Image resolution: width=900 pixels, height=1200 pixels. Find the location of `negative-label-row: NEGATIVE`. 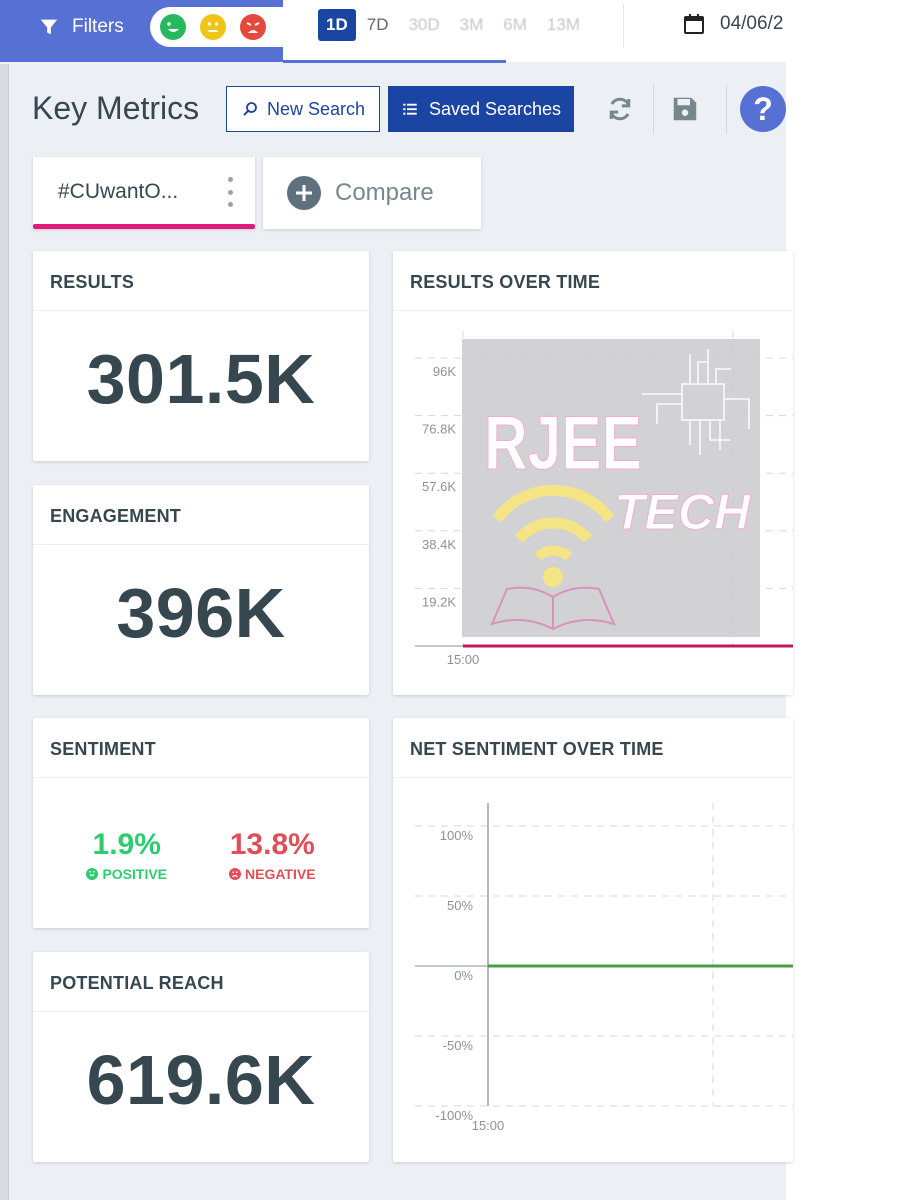

negative-label-row: NEGATIVE is located at coordinates (272, 874).